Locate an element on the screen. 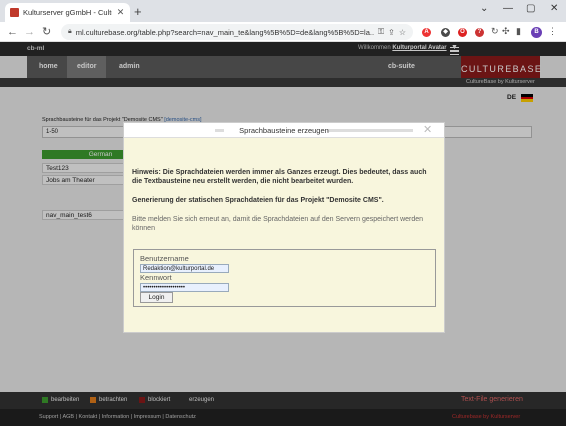 The height and width of the screenshot is (426, 566). lock-icon: 🔒︎ is located at coordinates (70, 32).